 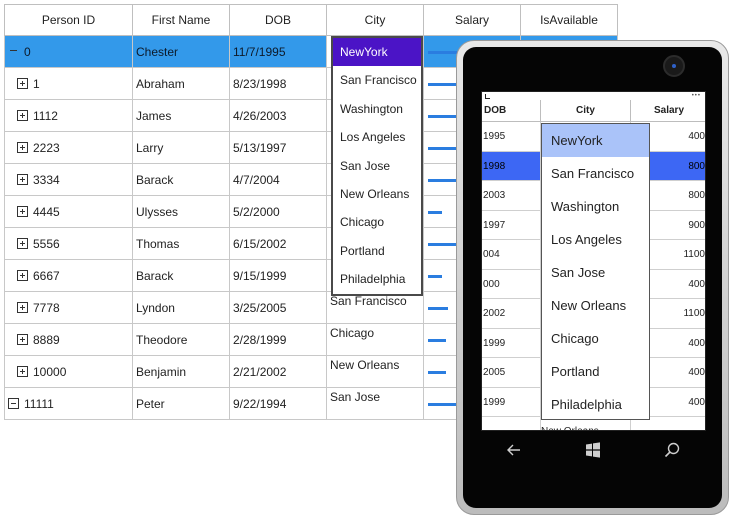 I want to click on cell-first-name: Larry, so click(x=180, y=148).